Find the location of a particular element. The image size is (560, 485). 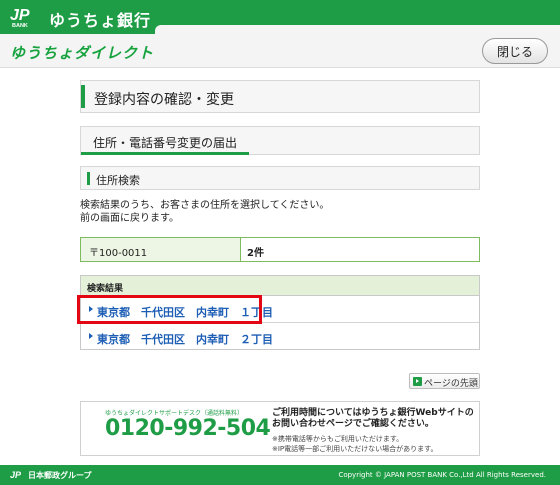

selection-highlight is located at coordinates (169, 309).